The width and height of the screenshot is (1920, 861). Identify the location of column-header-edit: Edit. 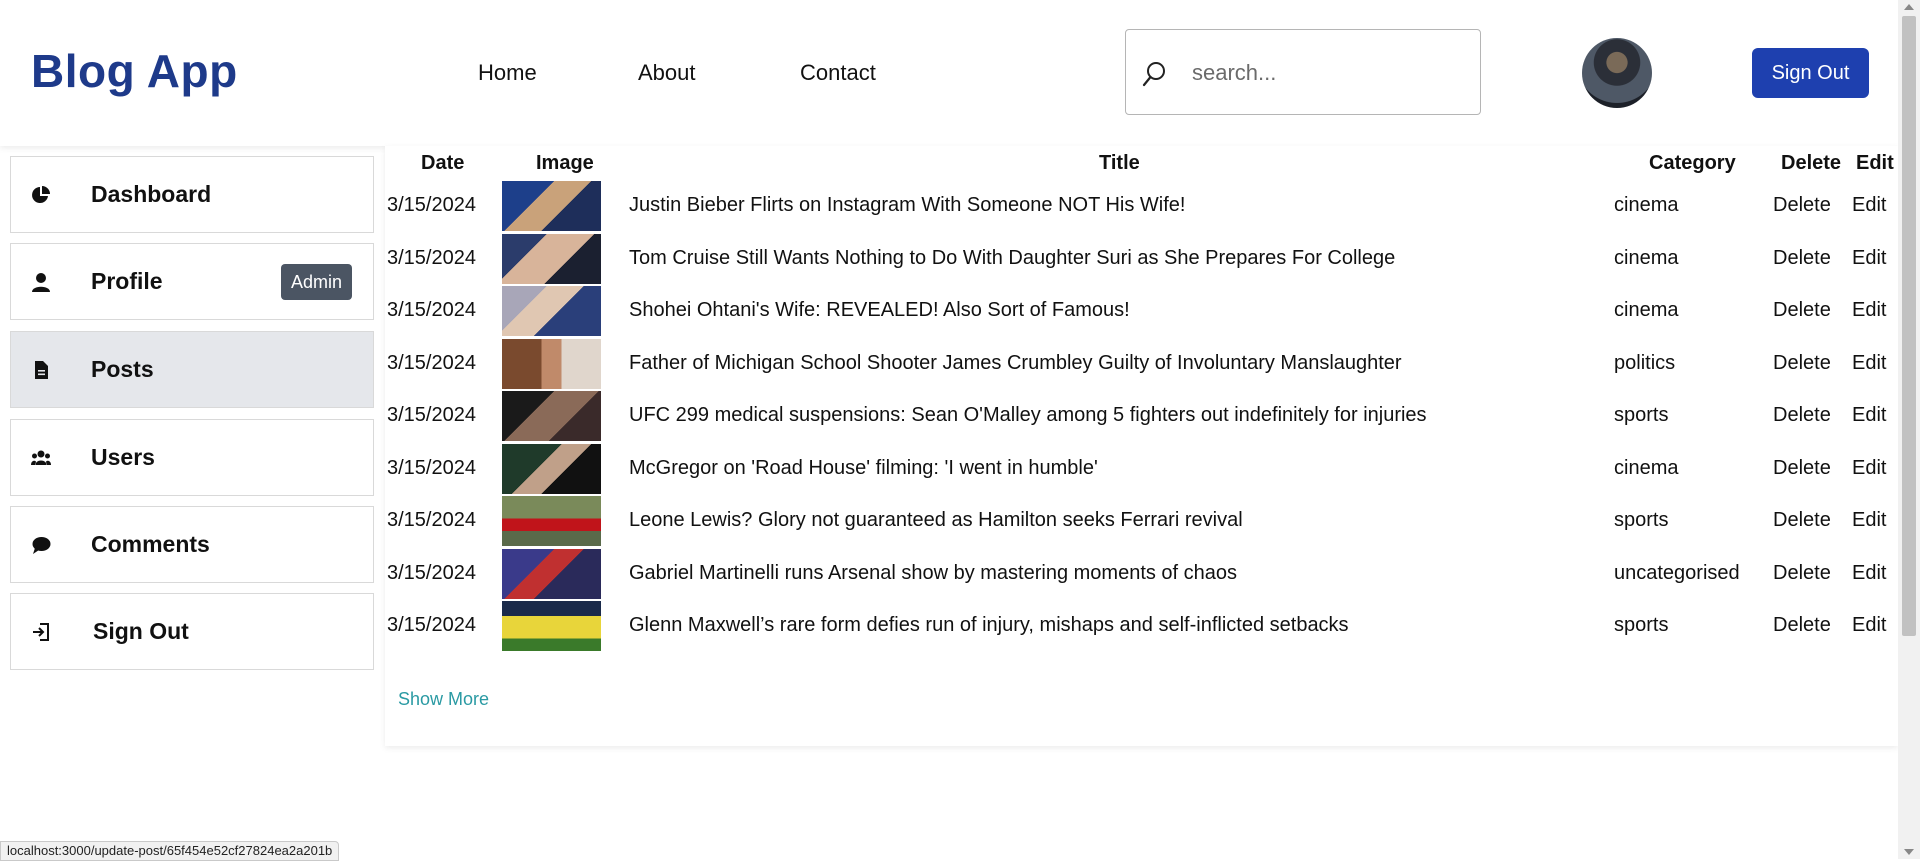
(1875, 163).